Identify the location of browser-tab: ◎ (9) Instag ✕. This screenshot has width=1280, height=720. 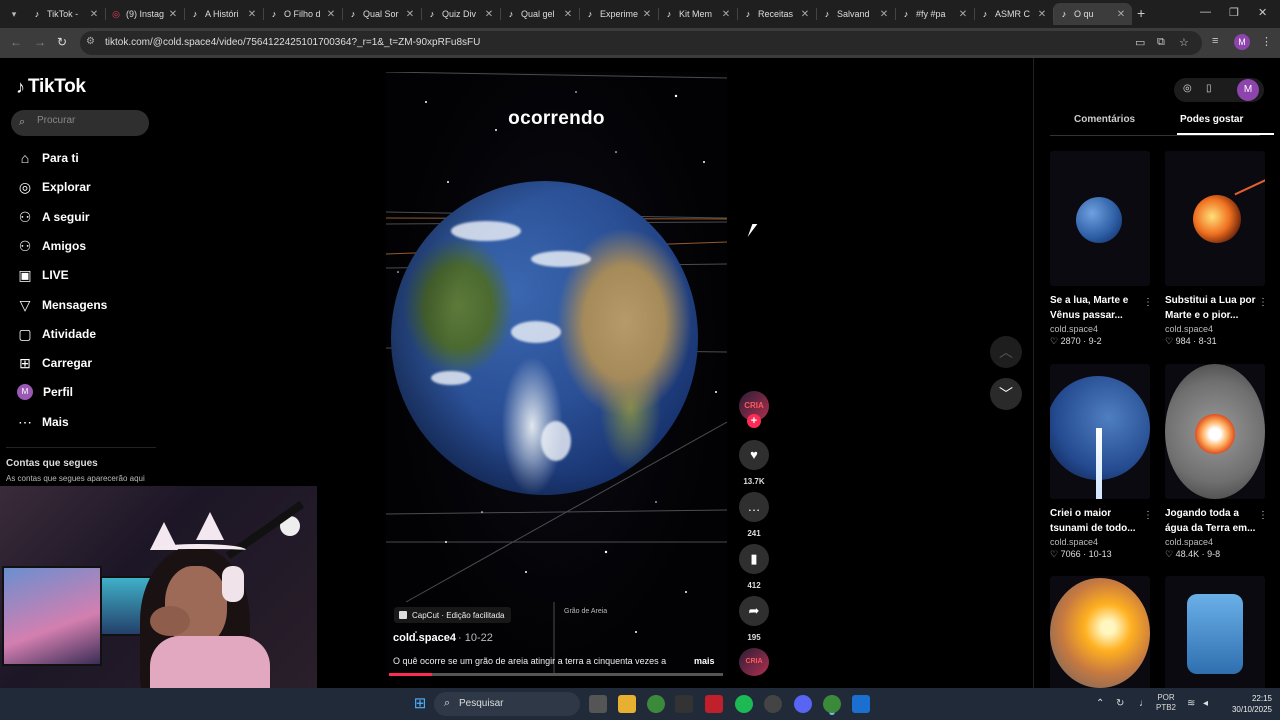
(144, 14).